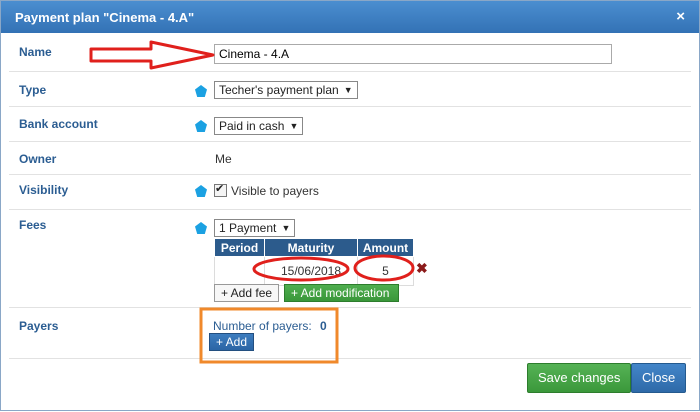  I want to click on bank-account-label: Bank account, so click(58, 124).